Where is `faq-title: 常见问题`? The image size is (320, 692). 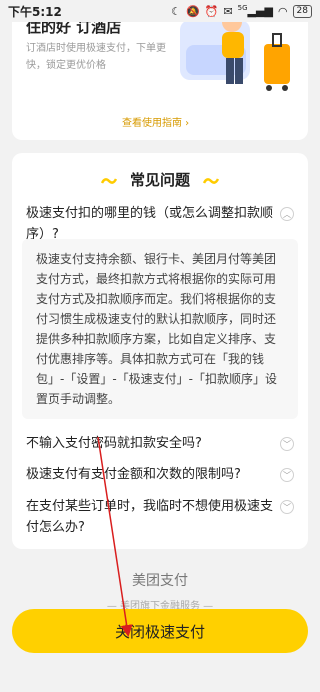
faq-title: 常见问题 is located at coordinates (159, 180).